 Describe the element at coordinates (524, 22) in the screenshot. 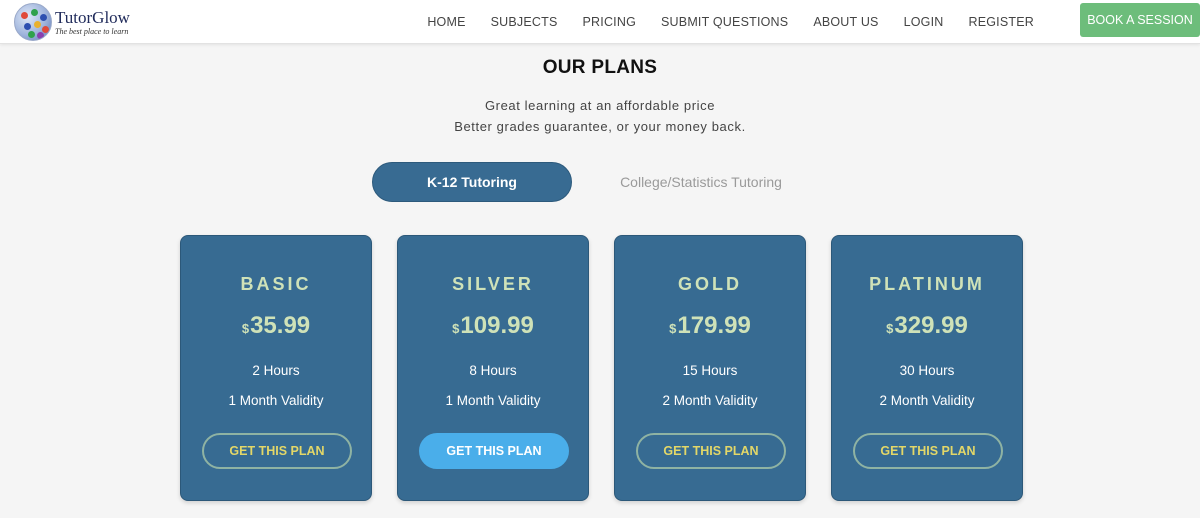

I see `nav-subjects: SUBJECTS` at that location.